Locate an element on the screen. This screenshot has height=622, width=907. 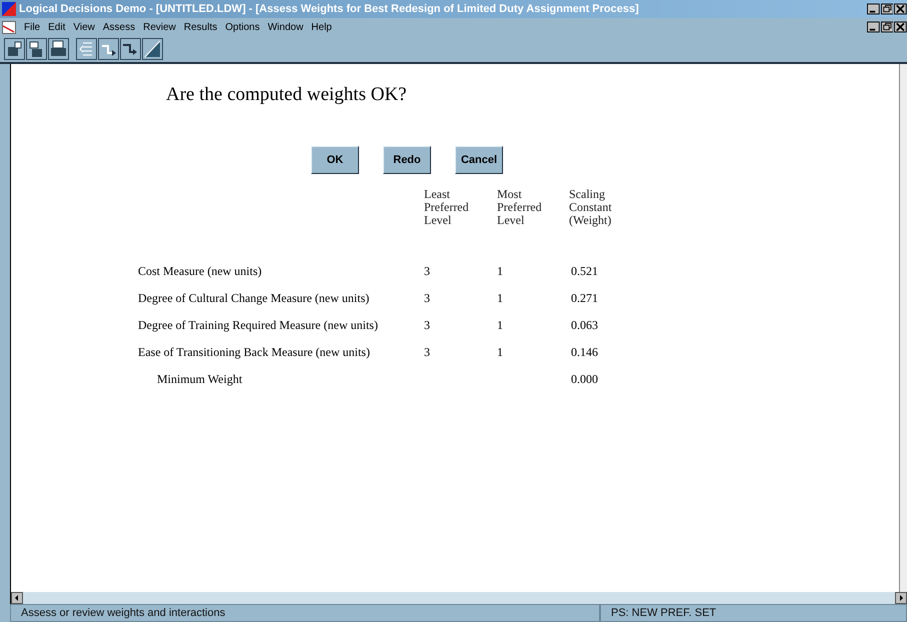
column-header: Scaling Constant (Weight) is located at coordinates (591, 208).